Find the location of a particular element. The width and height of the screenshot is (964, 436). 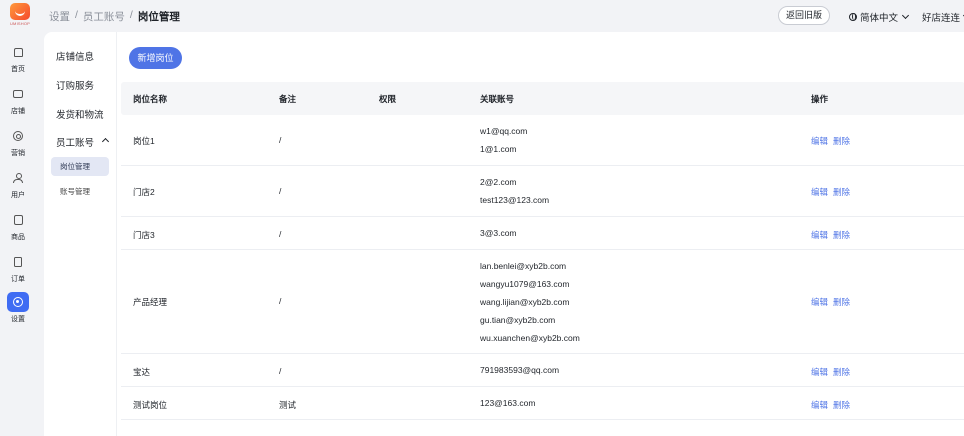

store-icon is located at coordinates (18, 94).